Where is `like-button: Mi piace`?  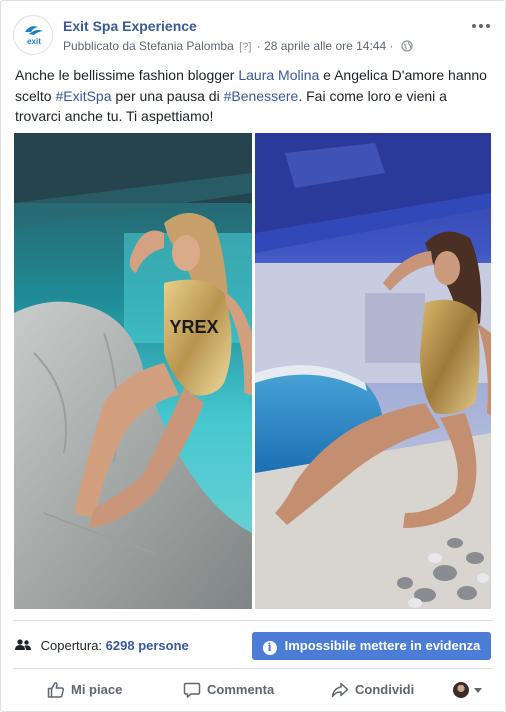
like-button: Mi piace is located at coordinates (84, 690).